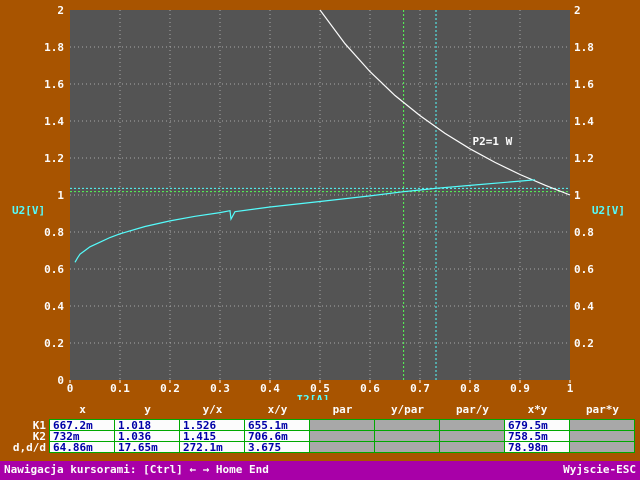 Image resolution: width=640 pixels, height=480 pixels. I want to click on column-header-y: y, so click(147, 409).